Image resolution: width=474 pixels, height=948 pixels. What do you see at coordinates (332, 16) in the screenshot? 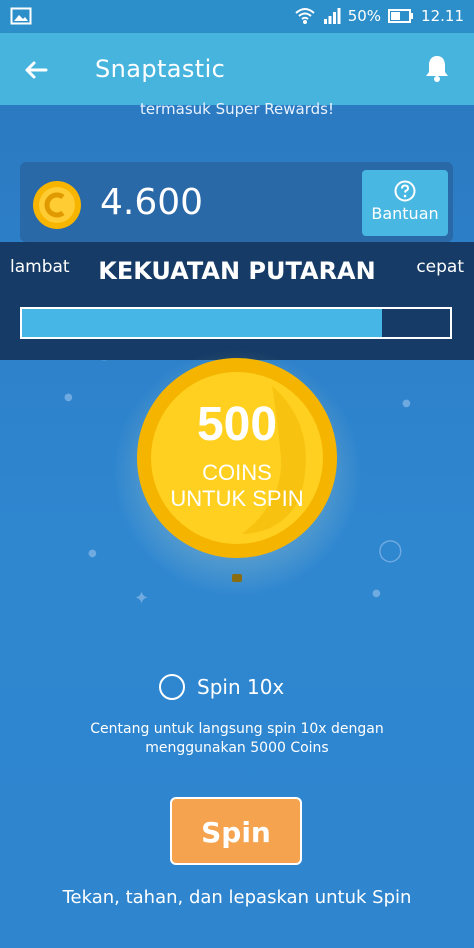
I see `signal-icon` at bounding box center [332, 16].